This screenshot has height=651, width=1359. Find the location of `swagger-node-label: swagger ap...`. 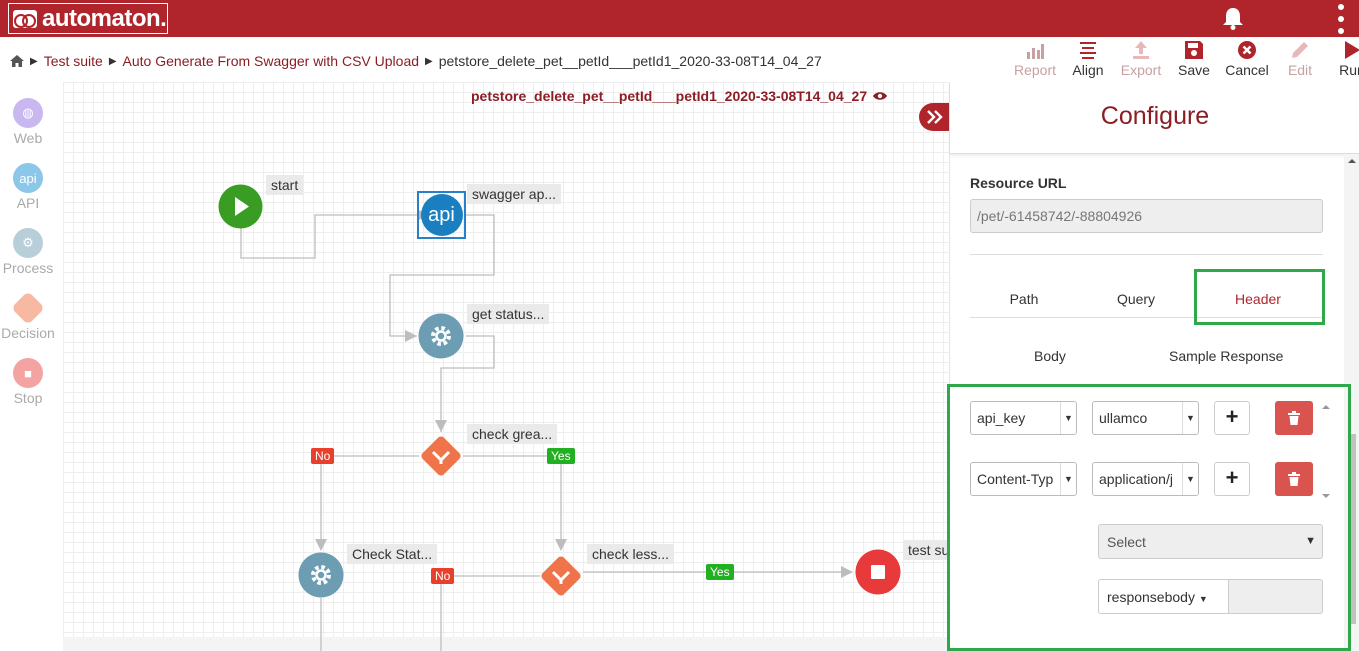

swagger-node-label: swagger ap... is located at coordinates (514, 194).